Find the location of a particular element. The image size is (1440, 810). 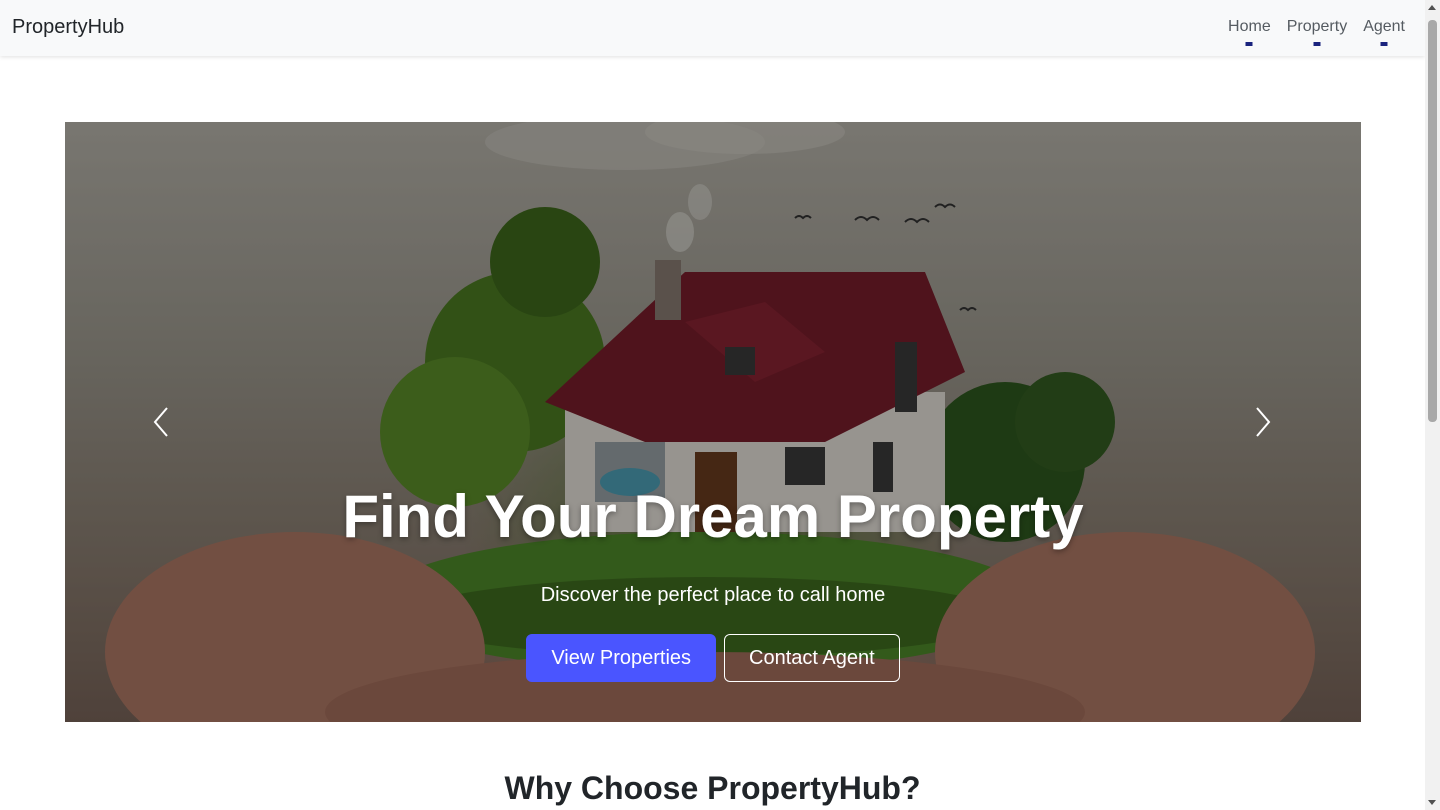

hero-buttons: View Properties Contact Agent is located at coordinates (713, 658).